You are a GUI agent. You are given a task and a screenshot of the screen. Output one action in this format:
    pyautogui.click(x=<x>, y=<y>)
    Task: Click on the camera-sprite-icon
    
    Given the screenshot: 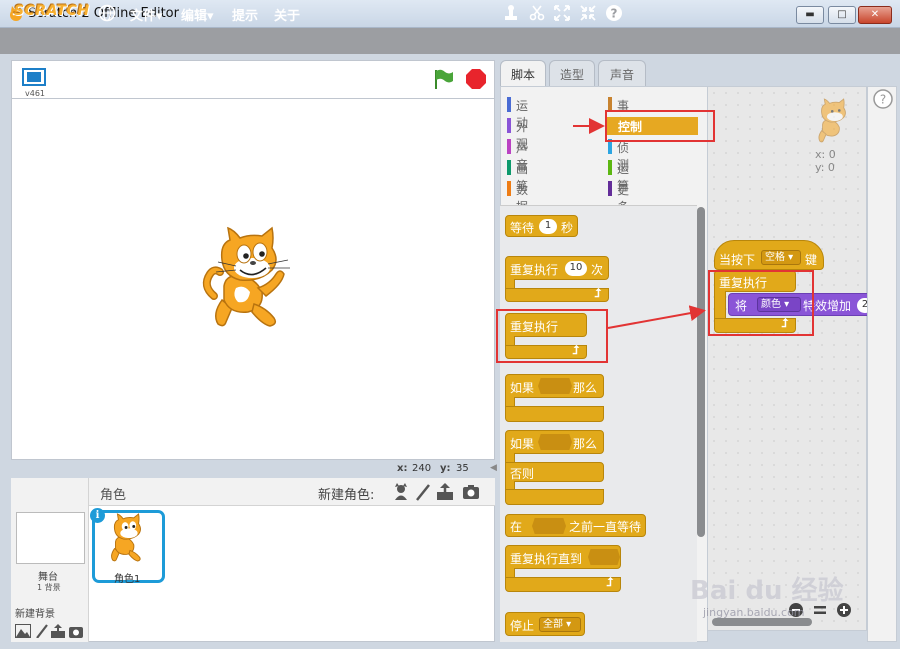 What is the action you would take?
    pyautogui.click(x=471, y=492)
    